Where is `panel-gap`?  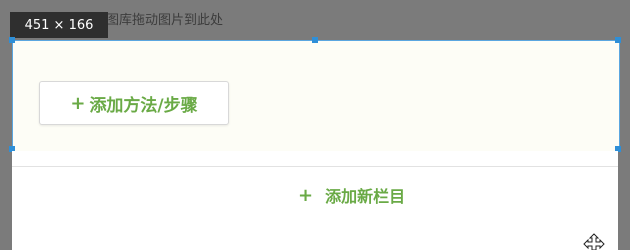 panel-gap is located at coordinates (315, 158).